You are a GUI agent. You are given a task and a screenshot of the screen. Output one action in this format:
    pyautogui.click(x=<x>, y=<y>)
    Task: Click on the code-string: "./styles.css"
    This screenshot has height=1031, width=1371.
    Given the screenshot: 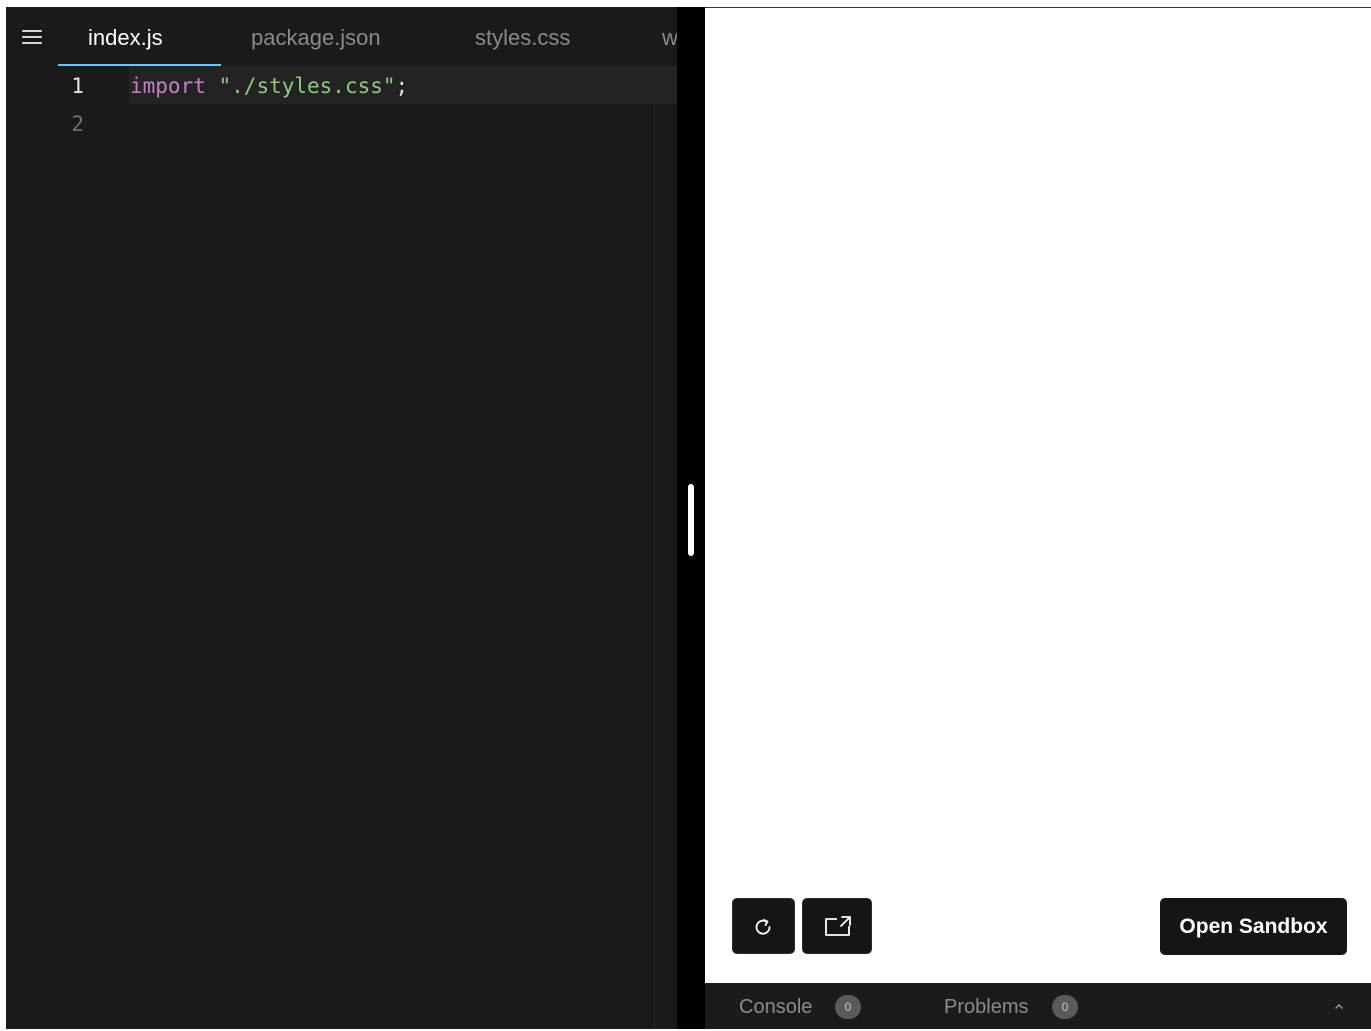 What is the action you would take?
    pyautogui.click(x=307, y=86)
    